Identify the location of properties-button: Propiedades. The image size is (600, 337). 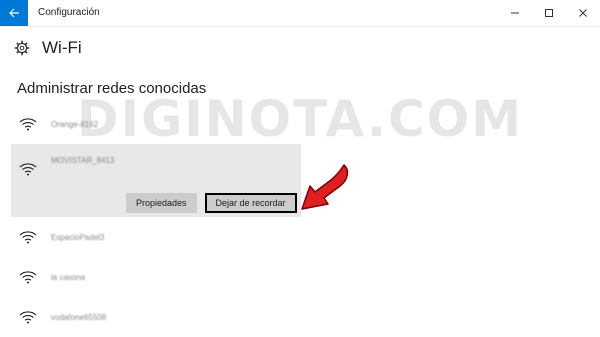
(161, 203).